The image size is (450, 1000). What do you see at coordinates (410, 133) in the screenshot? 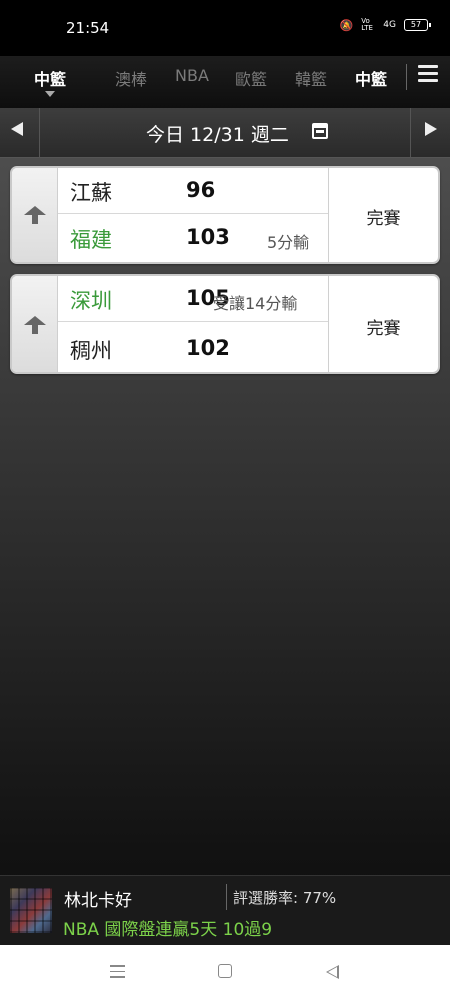
I see `date-divider-right` at bounding box center [410, 133].